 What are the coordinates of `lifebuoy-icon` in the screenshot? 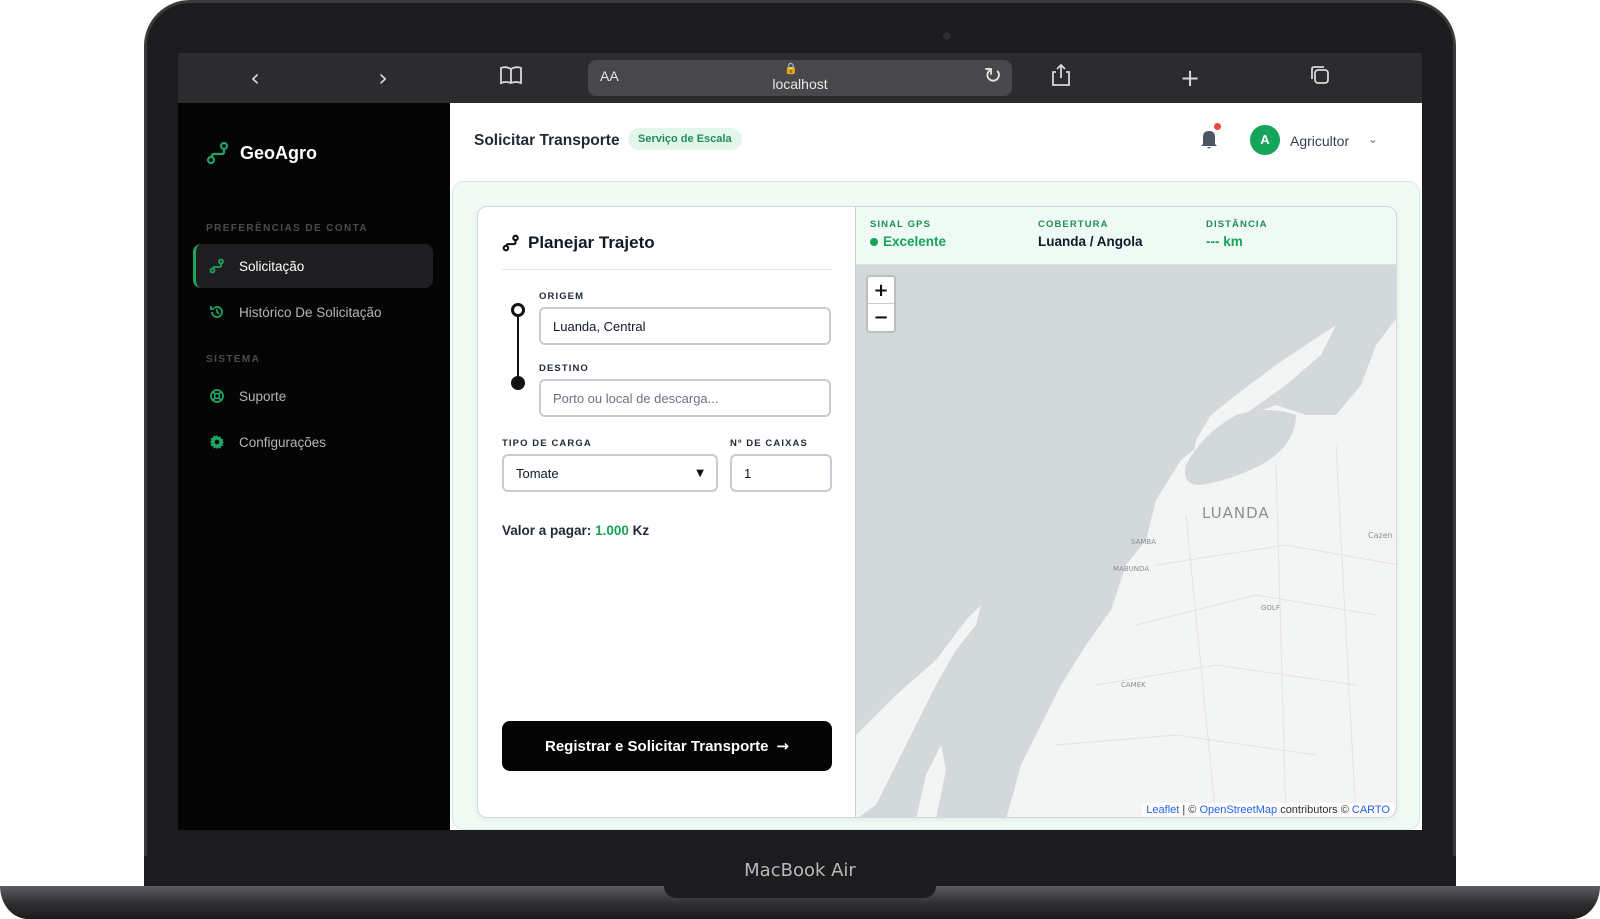 It's located at (217, 396).